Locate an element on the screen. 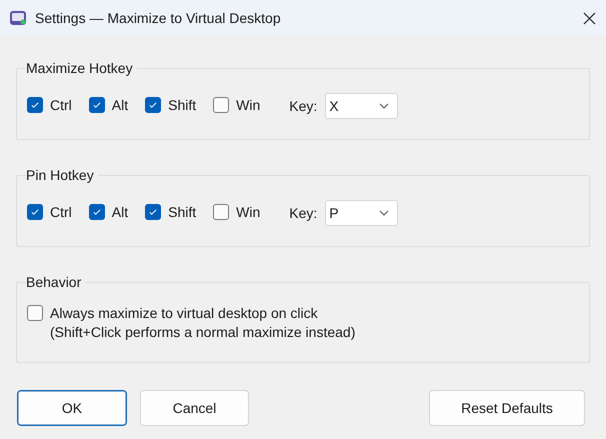 This screenshot has width=606, height=439. group-title: Pin Hotkey is located at coordinates (60, 175).